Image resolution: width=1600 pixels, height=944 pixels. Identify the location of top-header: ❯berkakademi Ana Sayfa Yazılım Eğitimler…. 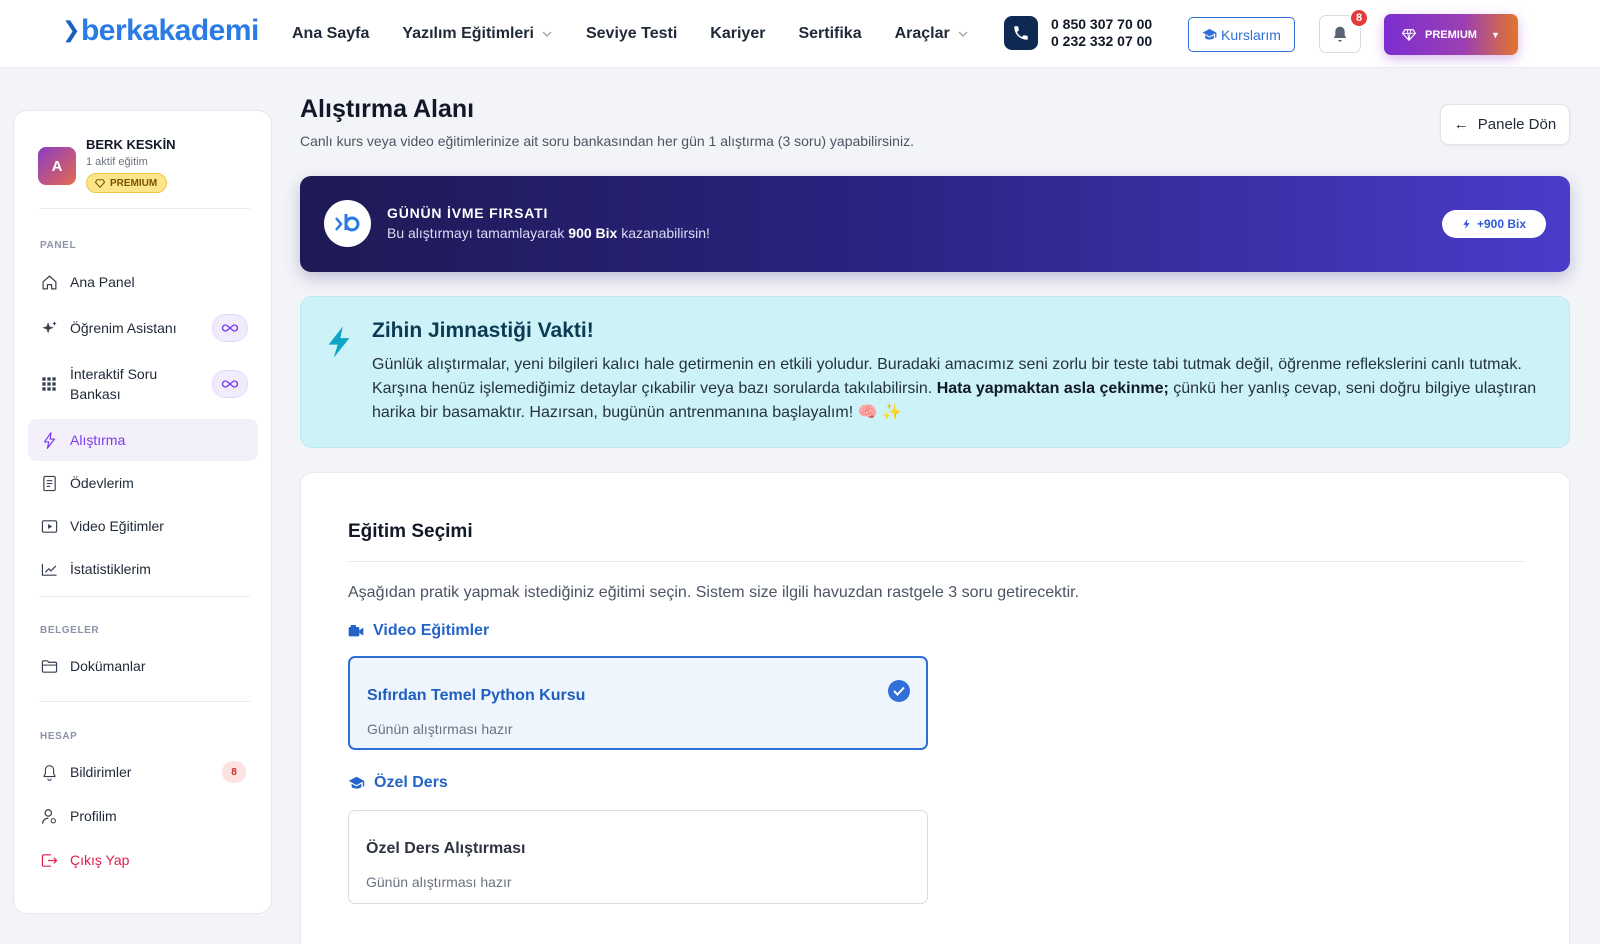
(800, 34).